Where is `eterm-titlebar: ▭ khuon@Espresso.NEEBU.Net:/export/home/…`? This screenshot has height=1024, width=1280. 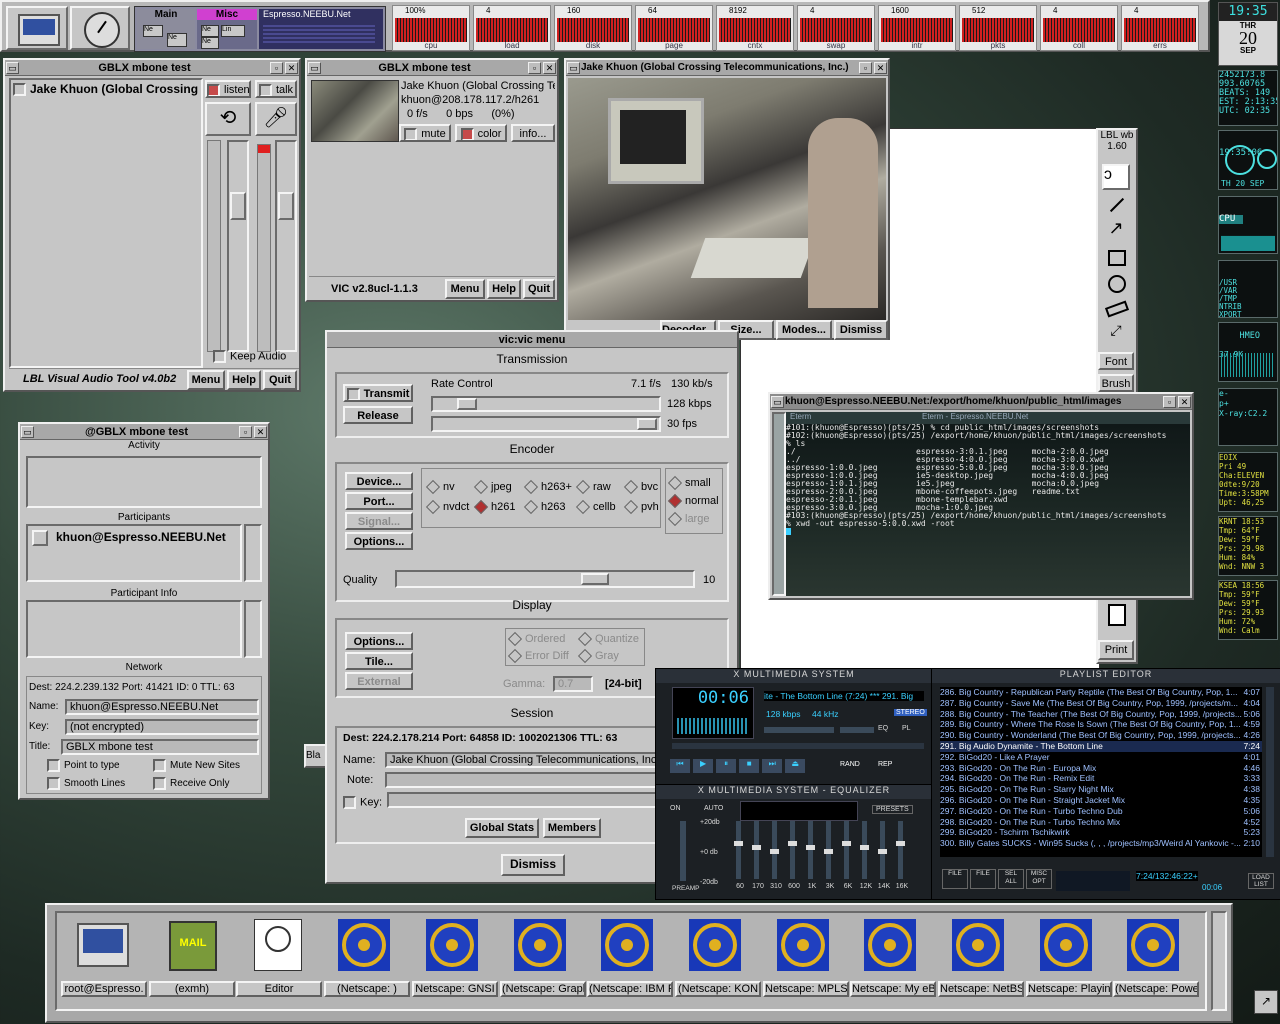
eterm-titlebar: ▭ khuon@Espresso.NEEBU.Net:/export/home/… is located at coordinates (981, 402).